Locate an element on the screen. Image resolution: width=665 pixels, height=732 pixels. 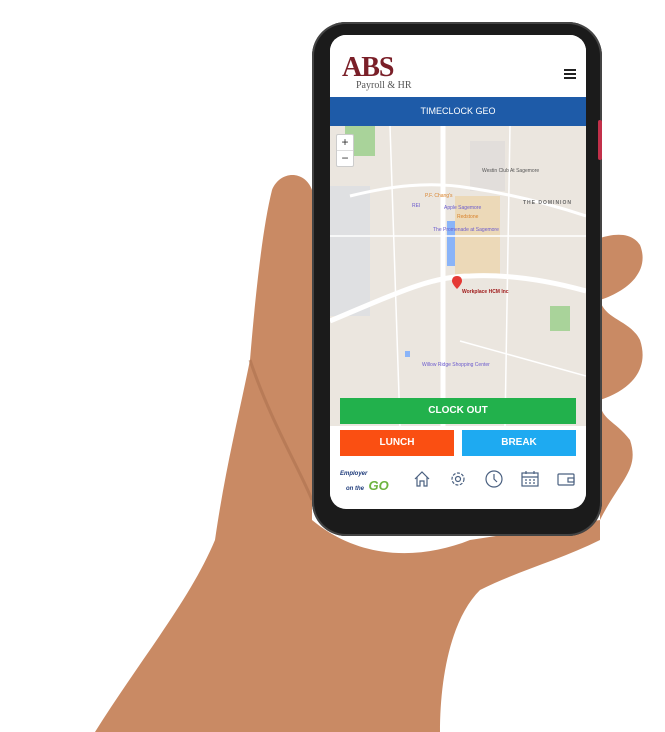
brand-line1: Employer is located at coordinates (354, 474).